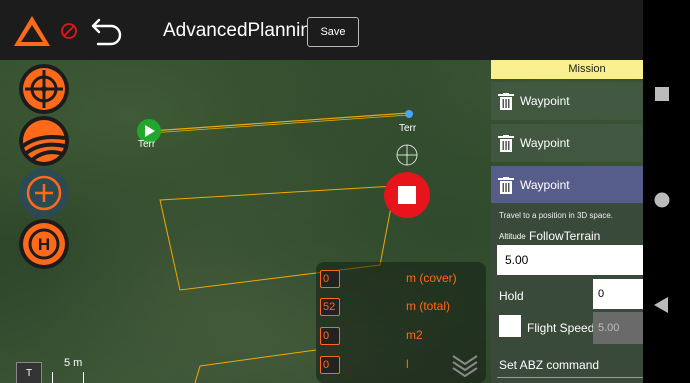  What do you see at coordinates (147, 144) in the screenshot?
I see `start-marker-label: Terr` at bounding box center [147, 144].